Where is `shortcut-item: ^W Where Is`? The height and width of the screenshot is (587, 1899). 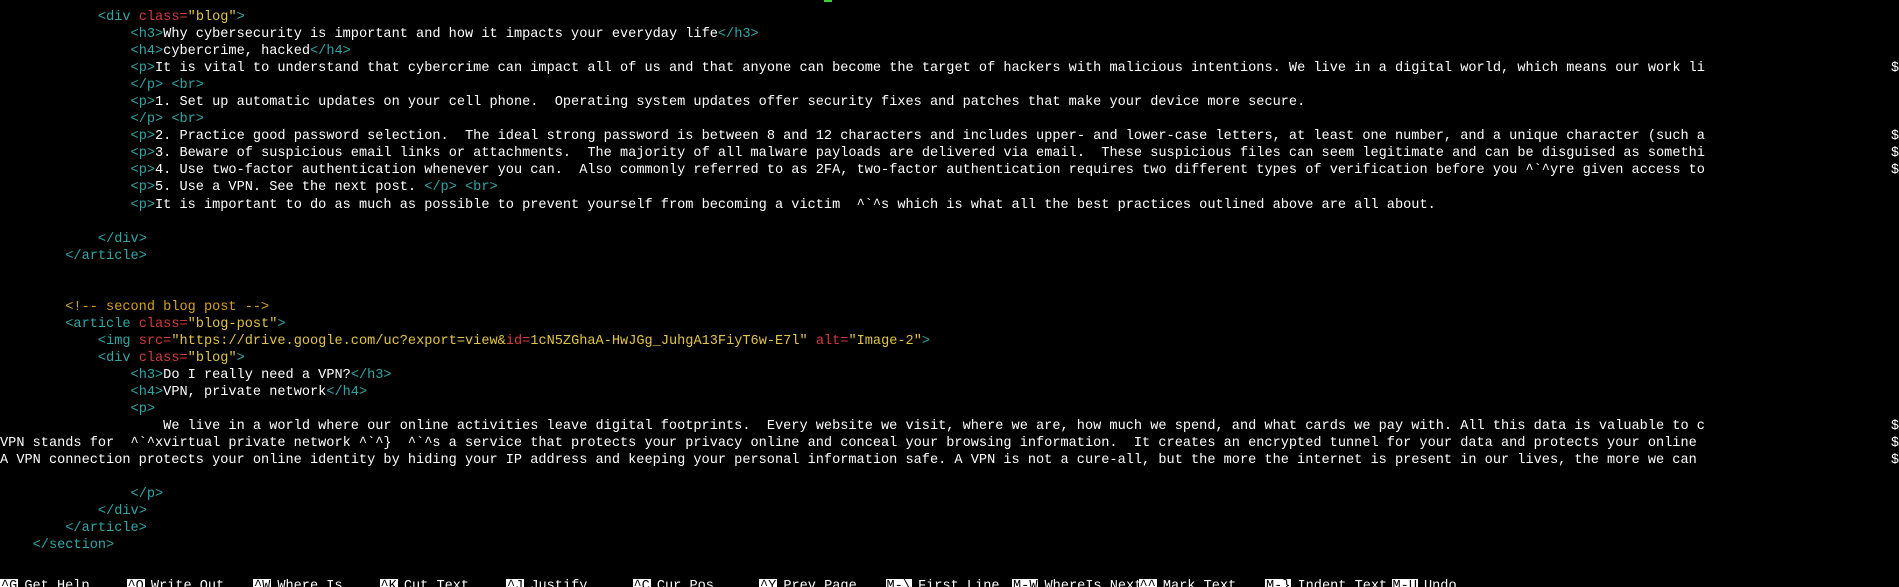 shortcut-item: ^W Where Is is located at coordinates (298, 582).